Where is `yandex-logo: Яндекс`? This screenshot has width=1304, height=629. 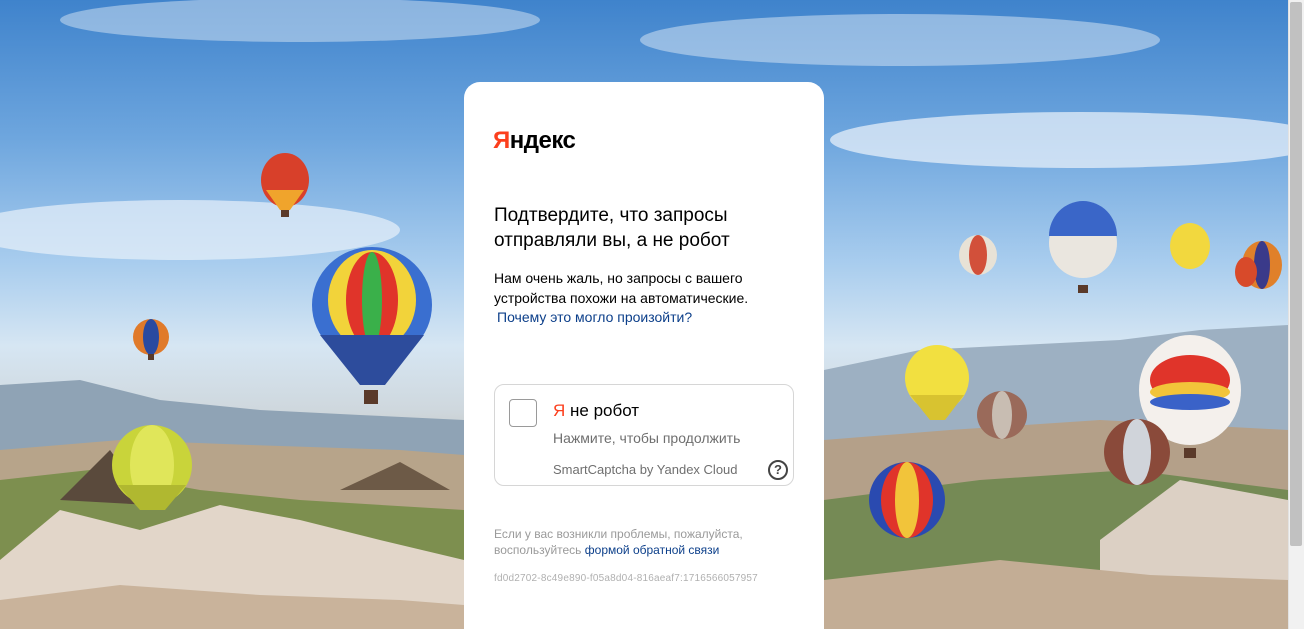
yandex-logo: Яндекс is located at coordinates (534, 141).